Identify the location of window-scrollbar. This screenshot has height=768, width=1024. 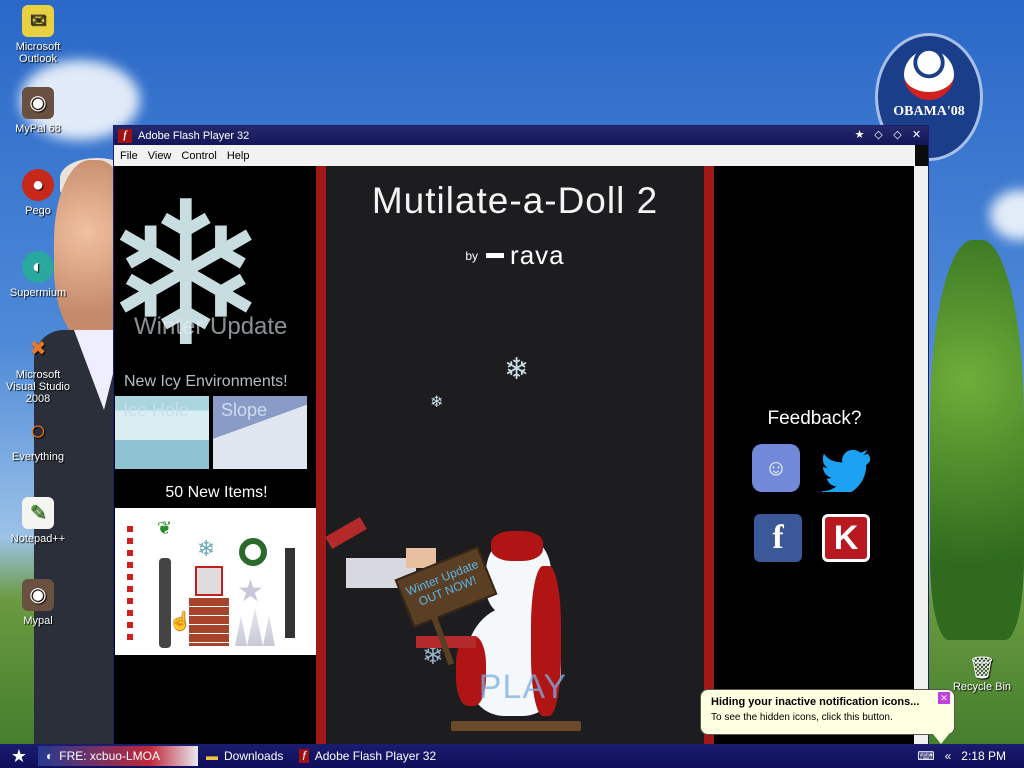
(921, 456).